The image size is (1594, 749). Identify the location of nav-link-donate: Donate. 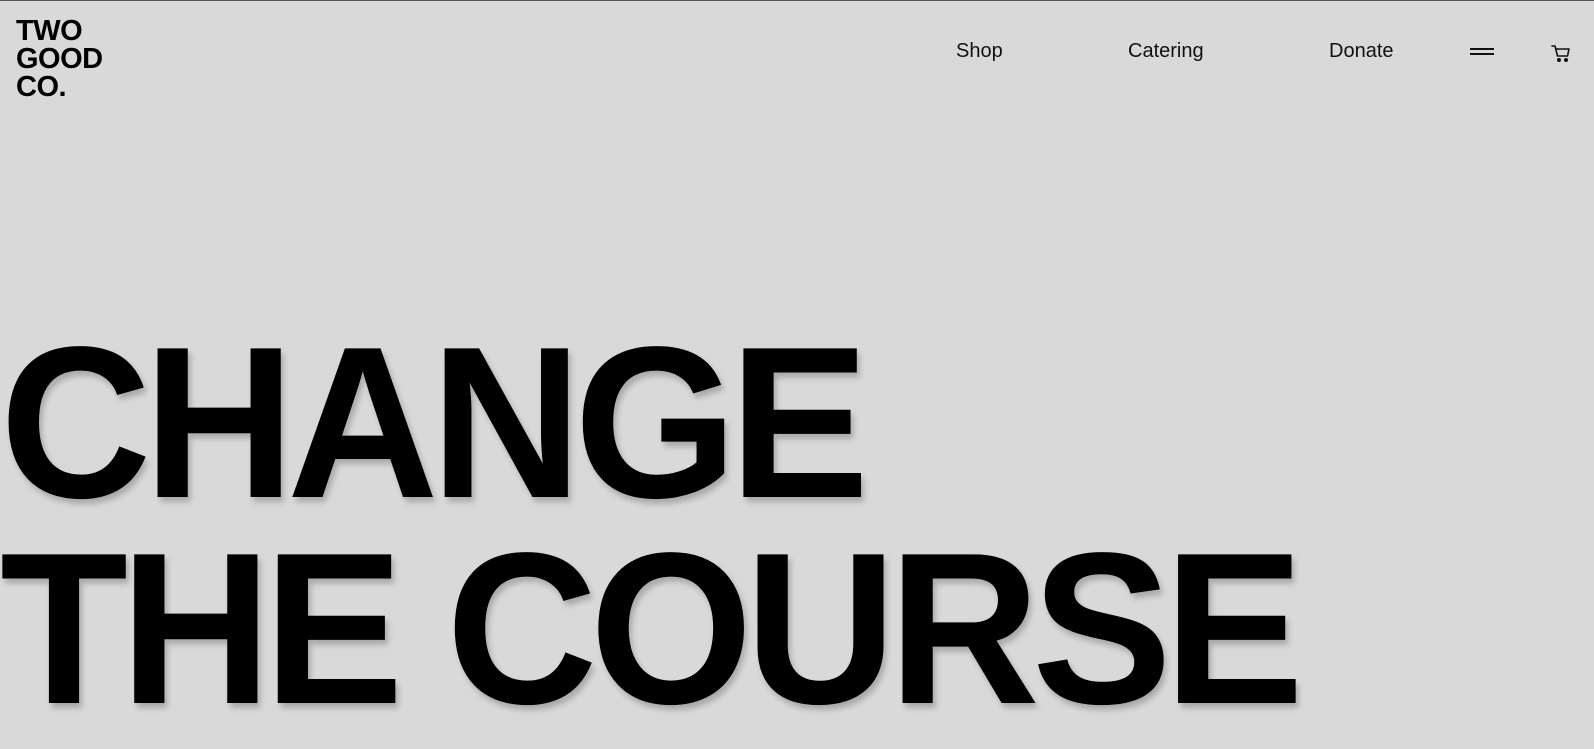
(1361, 51).